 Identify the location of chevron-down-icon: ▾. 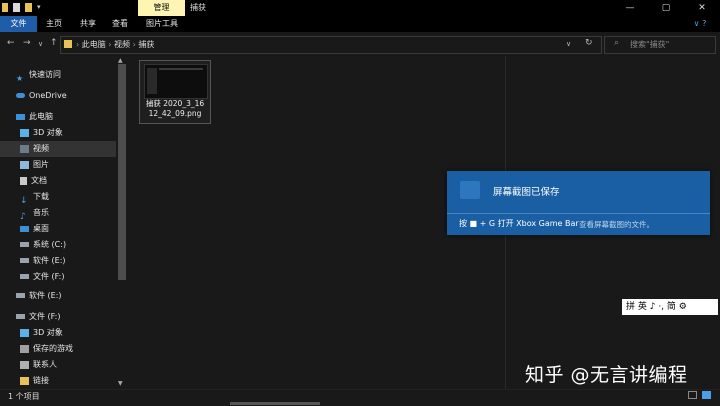
(40, 7).